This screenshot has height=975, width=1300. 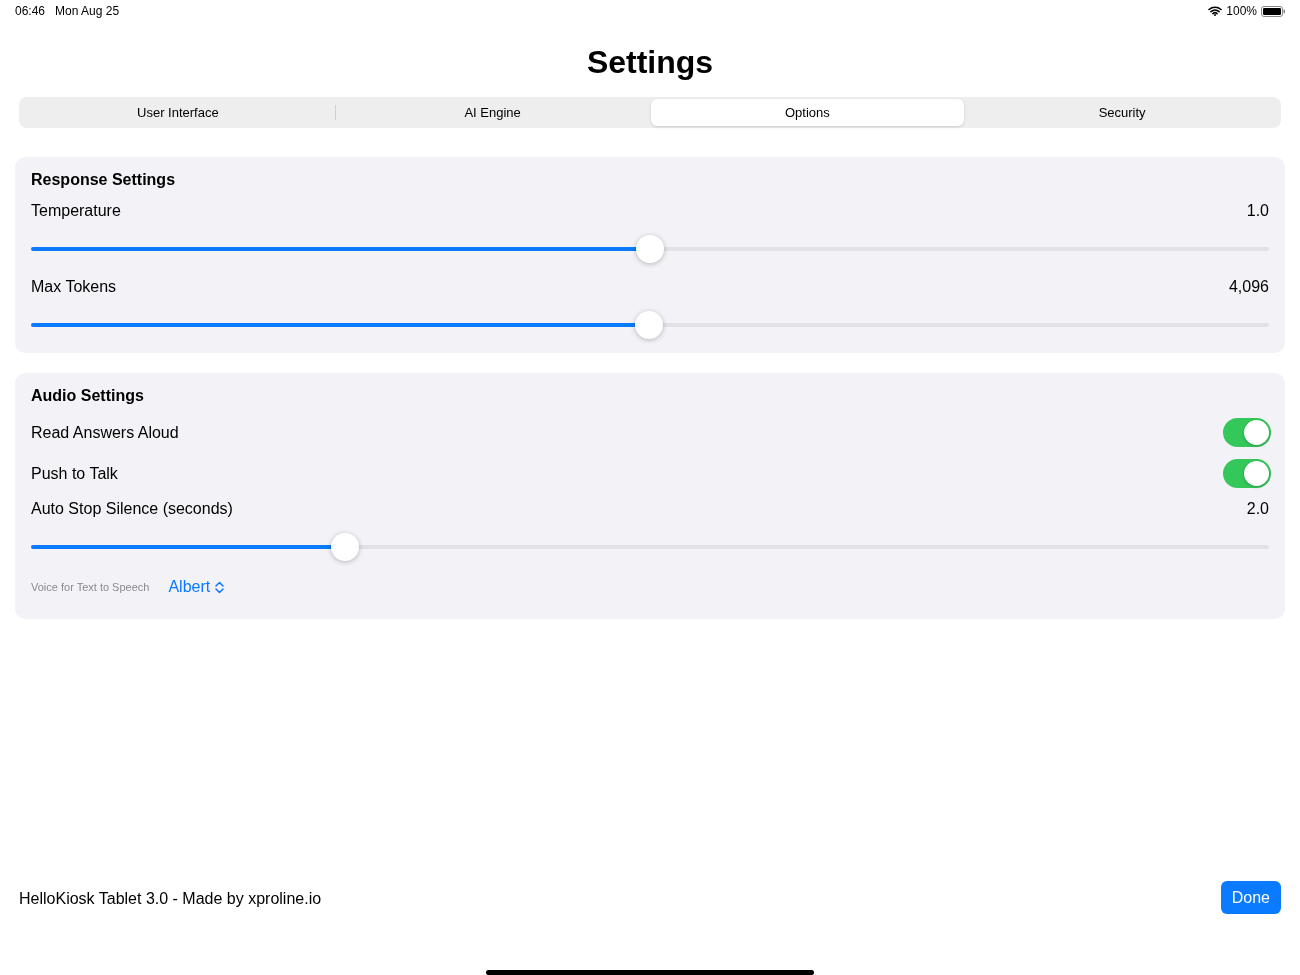 I want to click on slider-label: Max Tokens, so click(x=74, y=287).